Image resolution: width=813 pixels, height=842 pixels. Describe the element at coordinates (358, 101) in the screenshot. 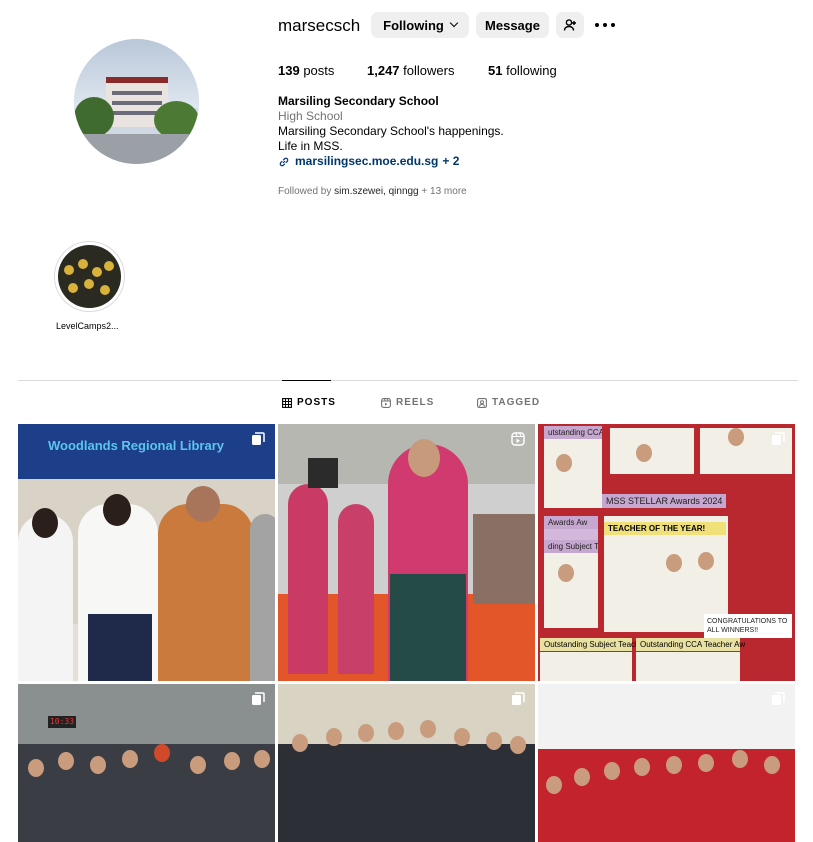

I see `bio-name: Marsiling Secondary School` at that location.